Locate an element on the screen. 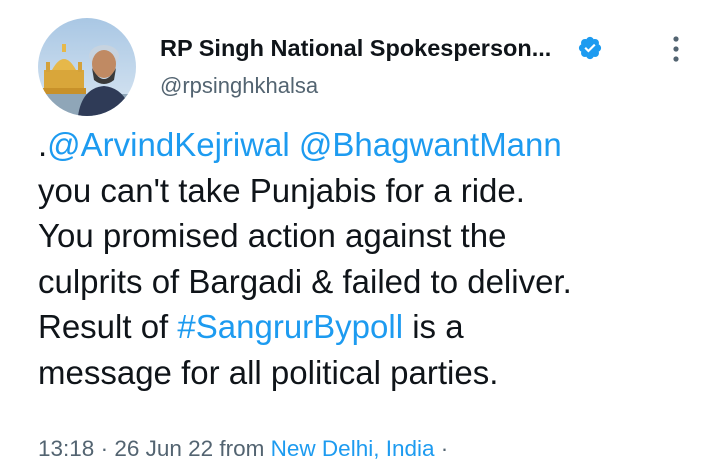 Image resolution: width=724 pixels, height=470 pixels. verified-badge-icon is located at coordinates (590, 48).